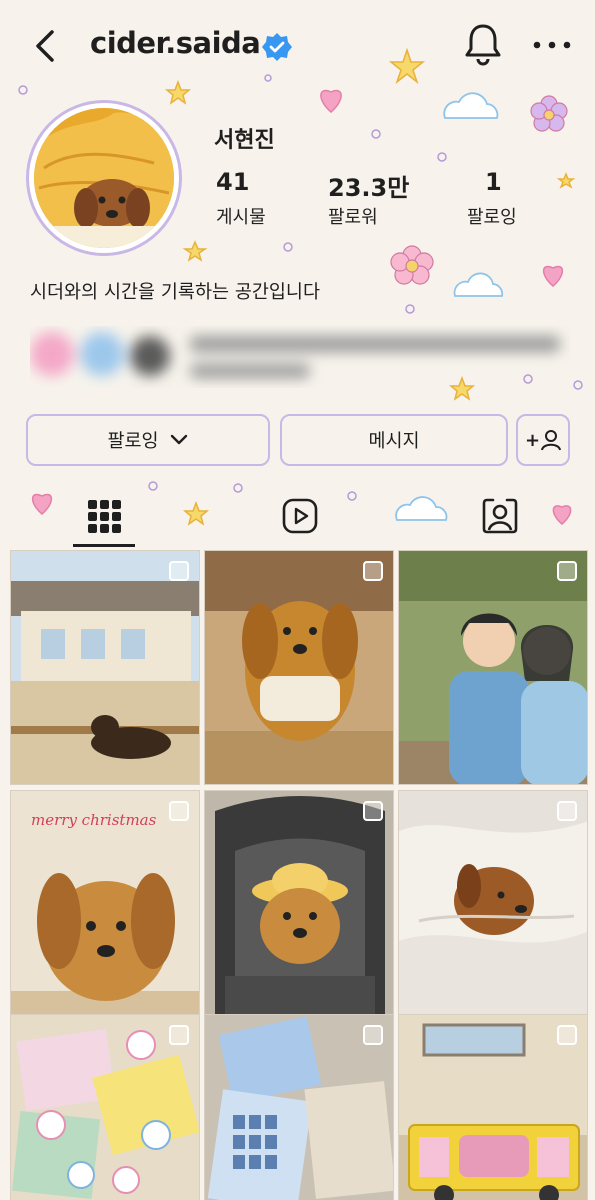 Image resolution: width=595 pixels, height=1200 pixels. I want to click on following-button: 팔로잉, so click(148, 440).